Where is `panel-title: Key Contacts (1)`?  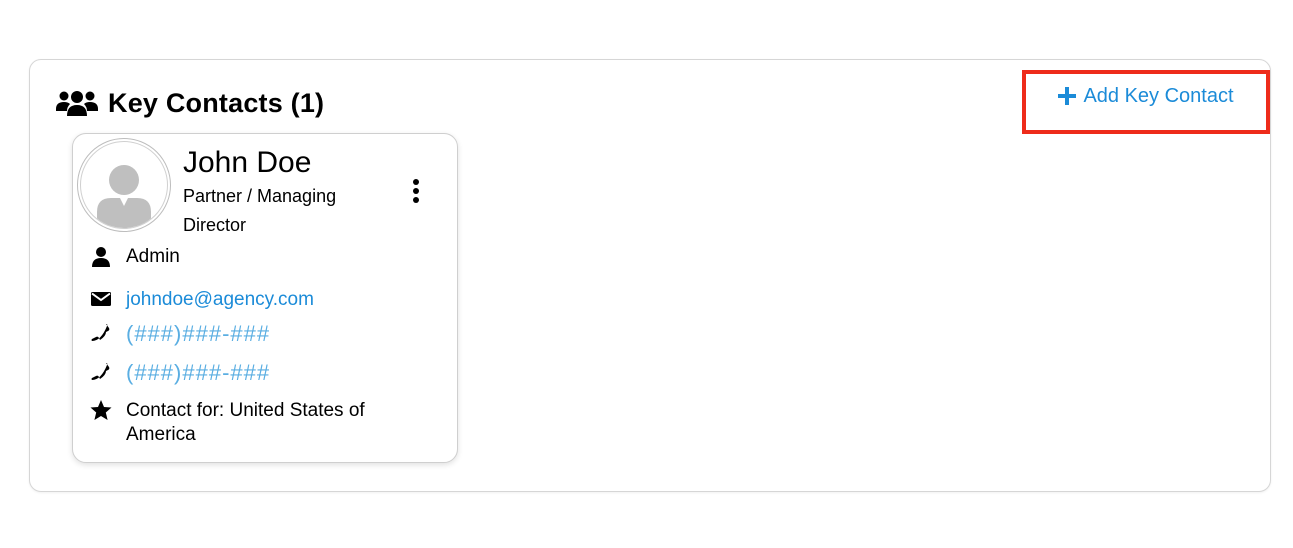 panel-title: Key Contacts (1) is located at coordinates (216, 102).